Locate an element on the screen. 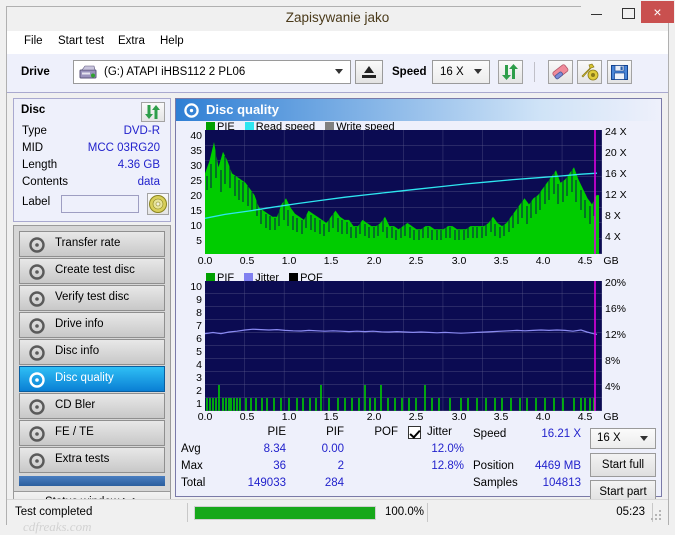  disc-label-input is located at coordinates (100, 204).